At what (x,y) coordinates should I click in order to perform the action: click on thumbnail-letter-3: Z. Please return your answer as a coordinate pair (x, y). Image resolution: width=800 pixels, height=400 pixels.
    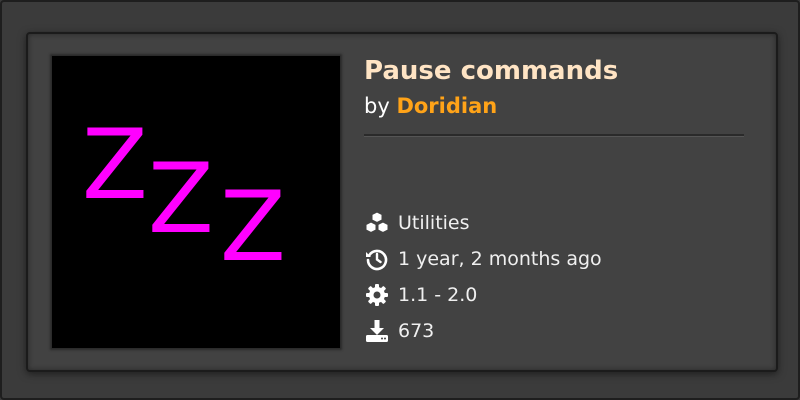
    Looking at the image, I should click on (253, 227).